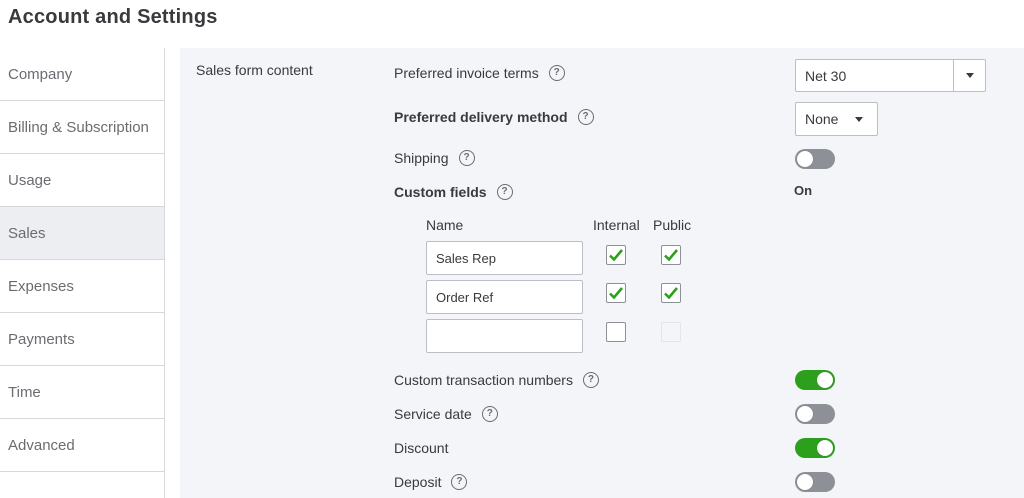  Describe the element at coordinates (815, 380) in the screenshot. I see `custom-txn-numbers-toggle` at that location.